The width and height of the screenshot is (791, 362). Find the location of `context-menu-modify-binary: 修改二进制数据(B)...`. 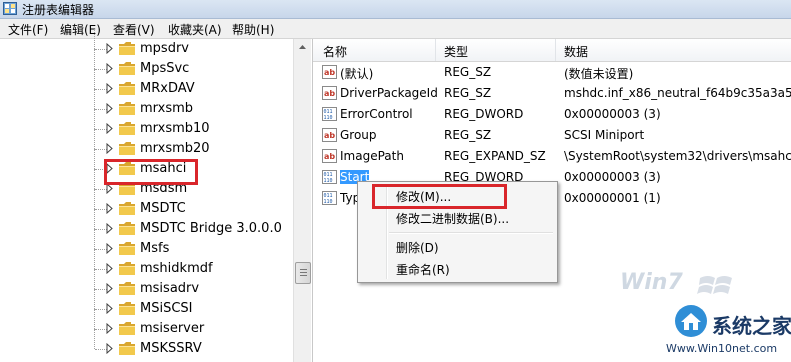

context-menu-modify-binary: 修改二进制数据(B)... is located at coordinates (452, 218).